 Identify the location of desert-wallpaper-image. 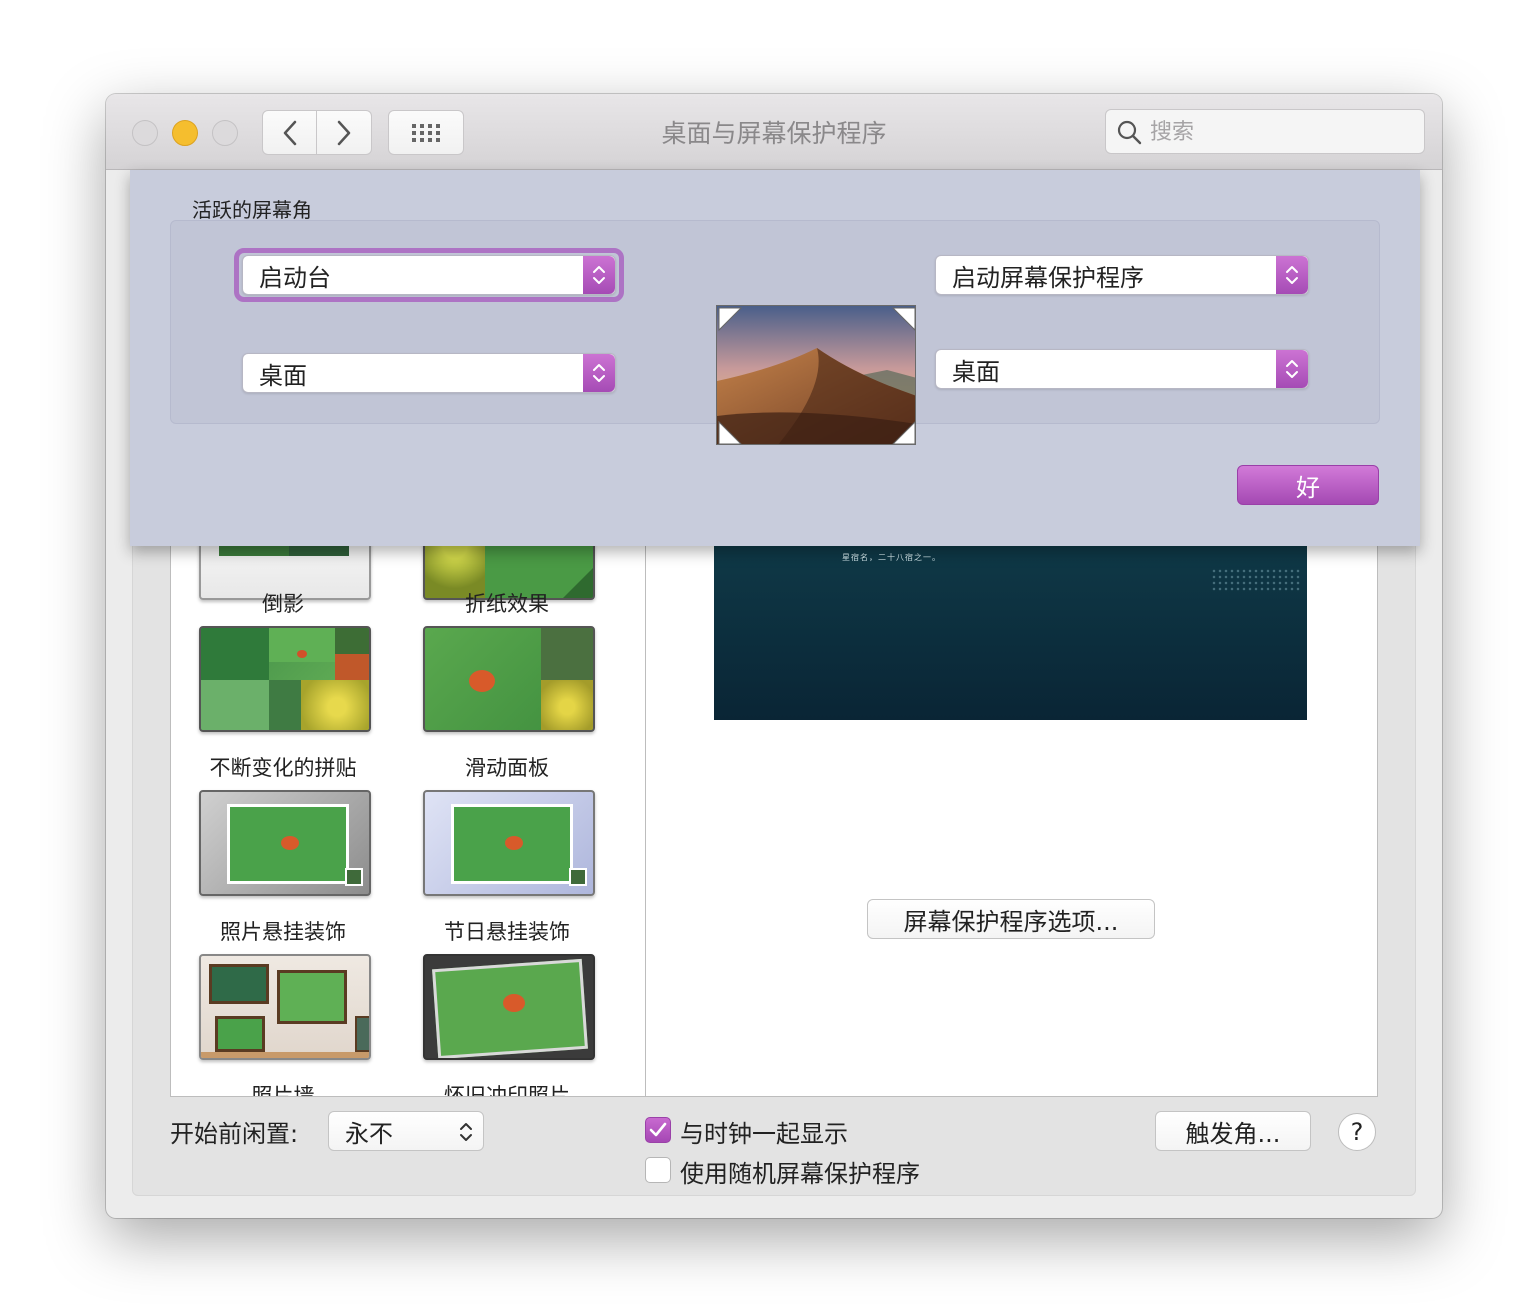
(816, 375).